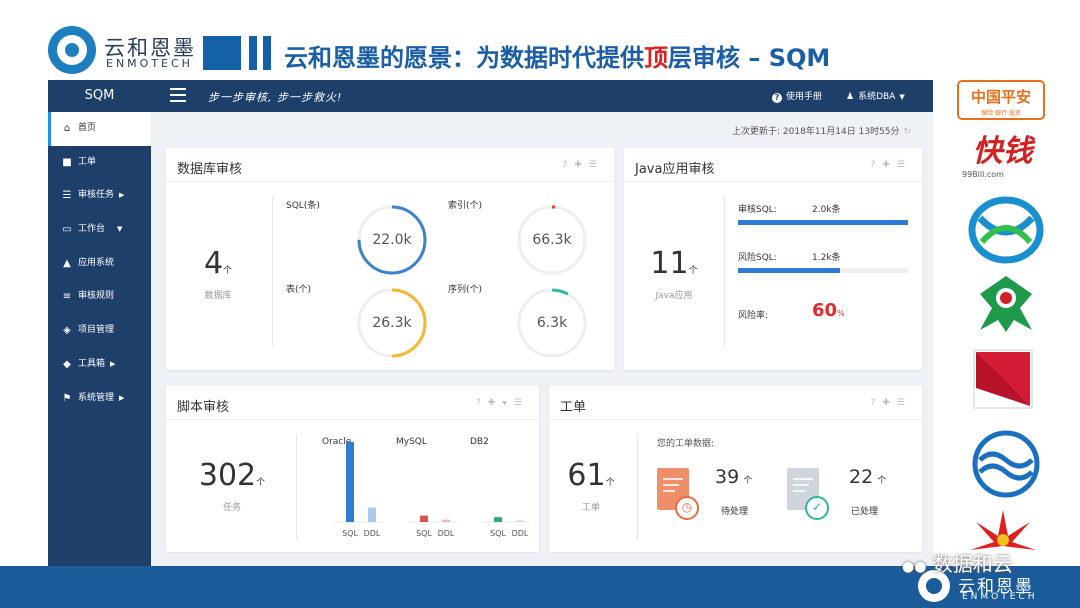  Describe the element at coordinates (808, 494) in the screenshot. I see `done-ticket-icon: ✓` at that location.